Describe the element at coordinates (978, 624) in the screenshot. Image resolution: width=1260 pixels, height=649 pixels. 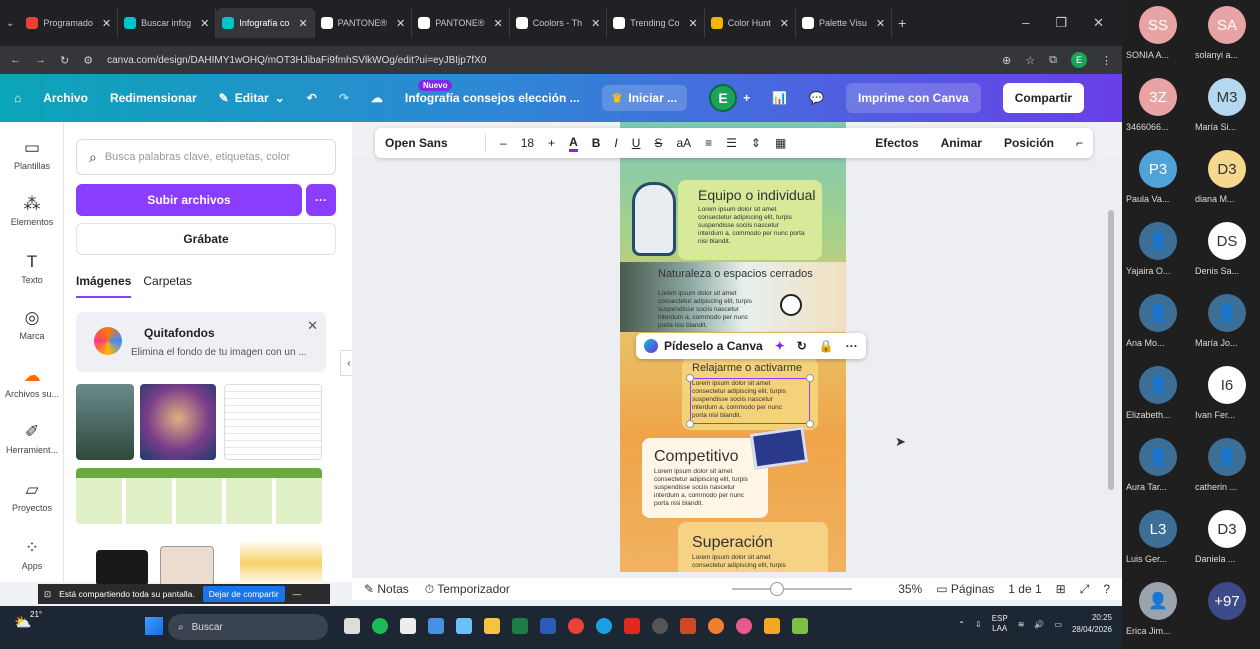
I see `tray-app-icon: ⇩` at that location.